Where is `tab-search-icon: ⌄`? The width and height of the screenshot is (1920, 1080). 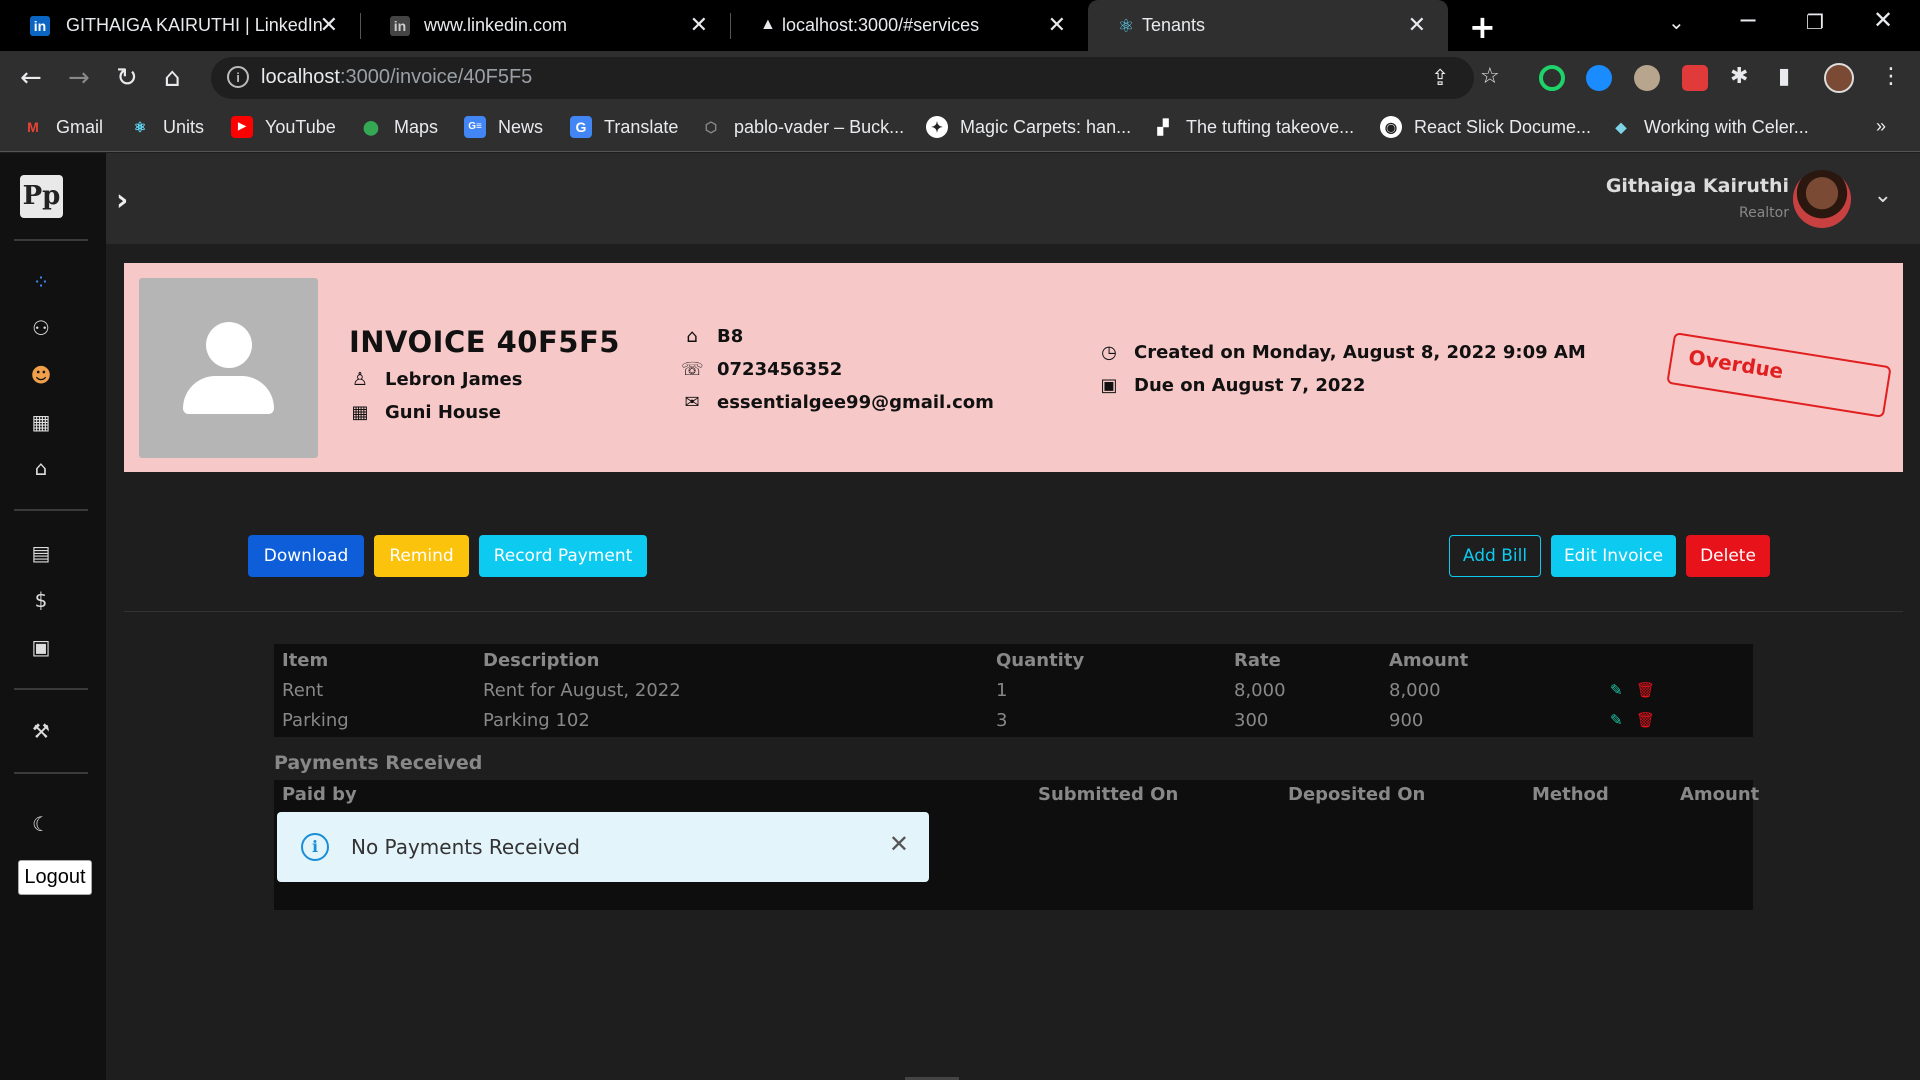
tab-search-icon: ⌄ is located at coordinates (1676, 22).